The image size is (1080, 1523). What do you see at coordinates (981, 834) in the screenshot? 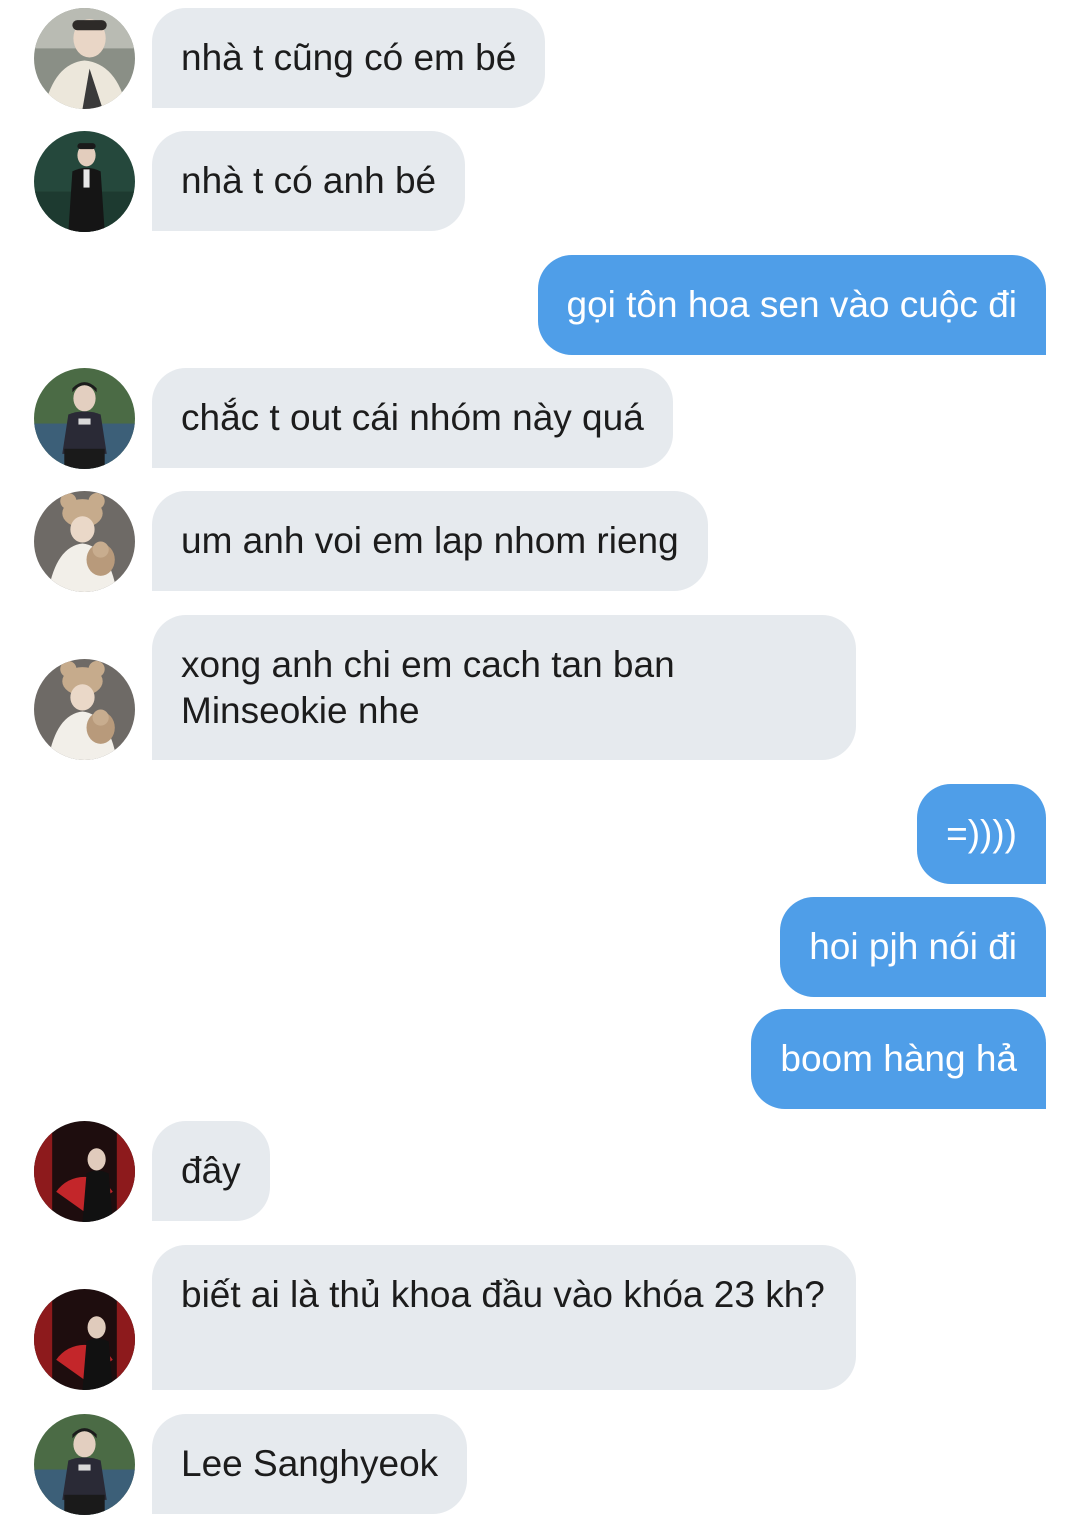
I see `message-bubble: =))))` at bounding box center [981, 834].